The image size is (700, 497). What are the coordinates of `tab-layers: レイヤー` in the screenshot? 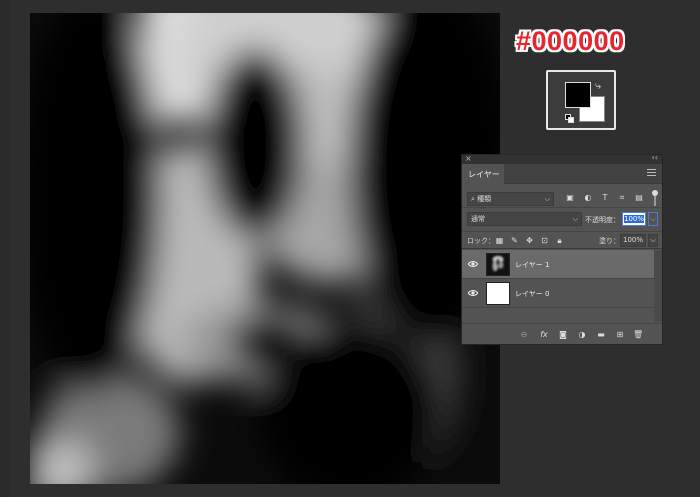 It's located at (483, 174).